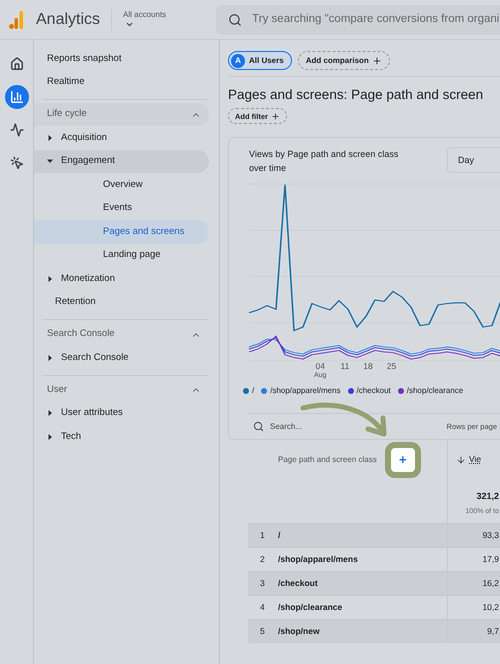 The height and width of the screenshot is (664, 500). Describe the element at coordinates (121, 232) in the screenshot. I see `nav-item: Pages and screens` at that location.